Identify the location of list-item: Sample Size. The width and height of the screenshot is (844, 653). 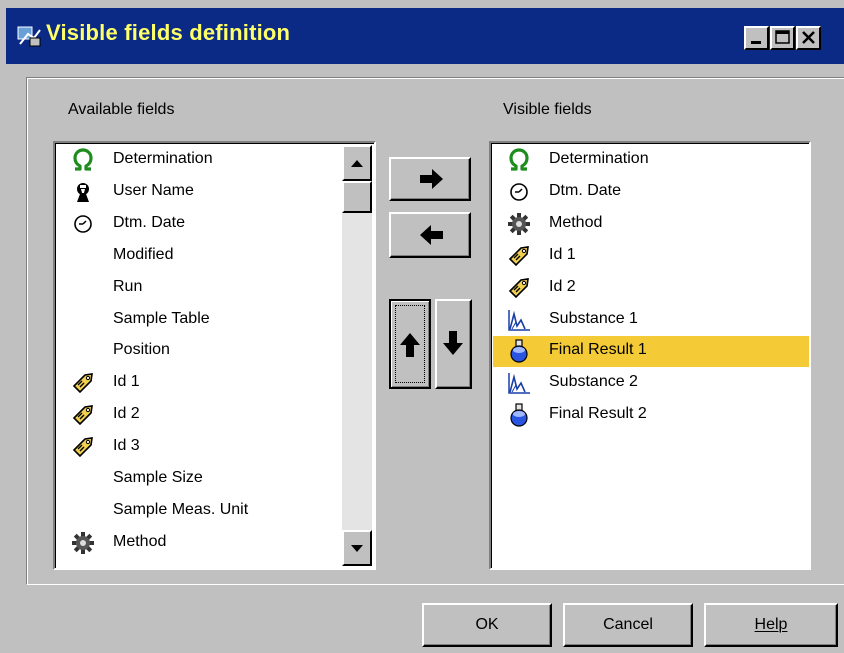
(199, 479).